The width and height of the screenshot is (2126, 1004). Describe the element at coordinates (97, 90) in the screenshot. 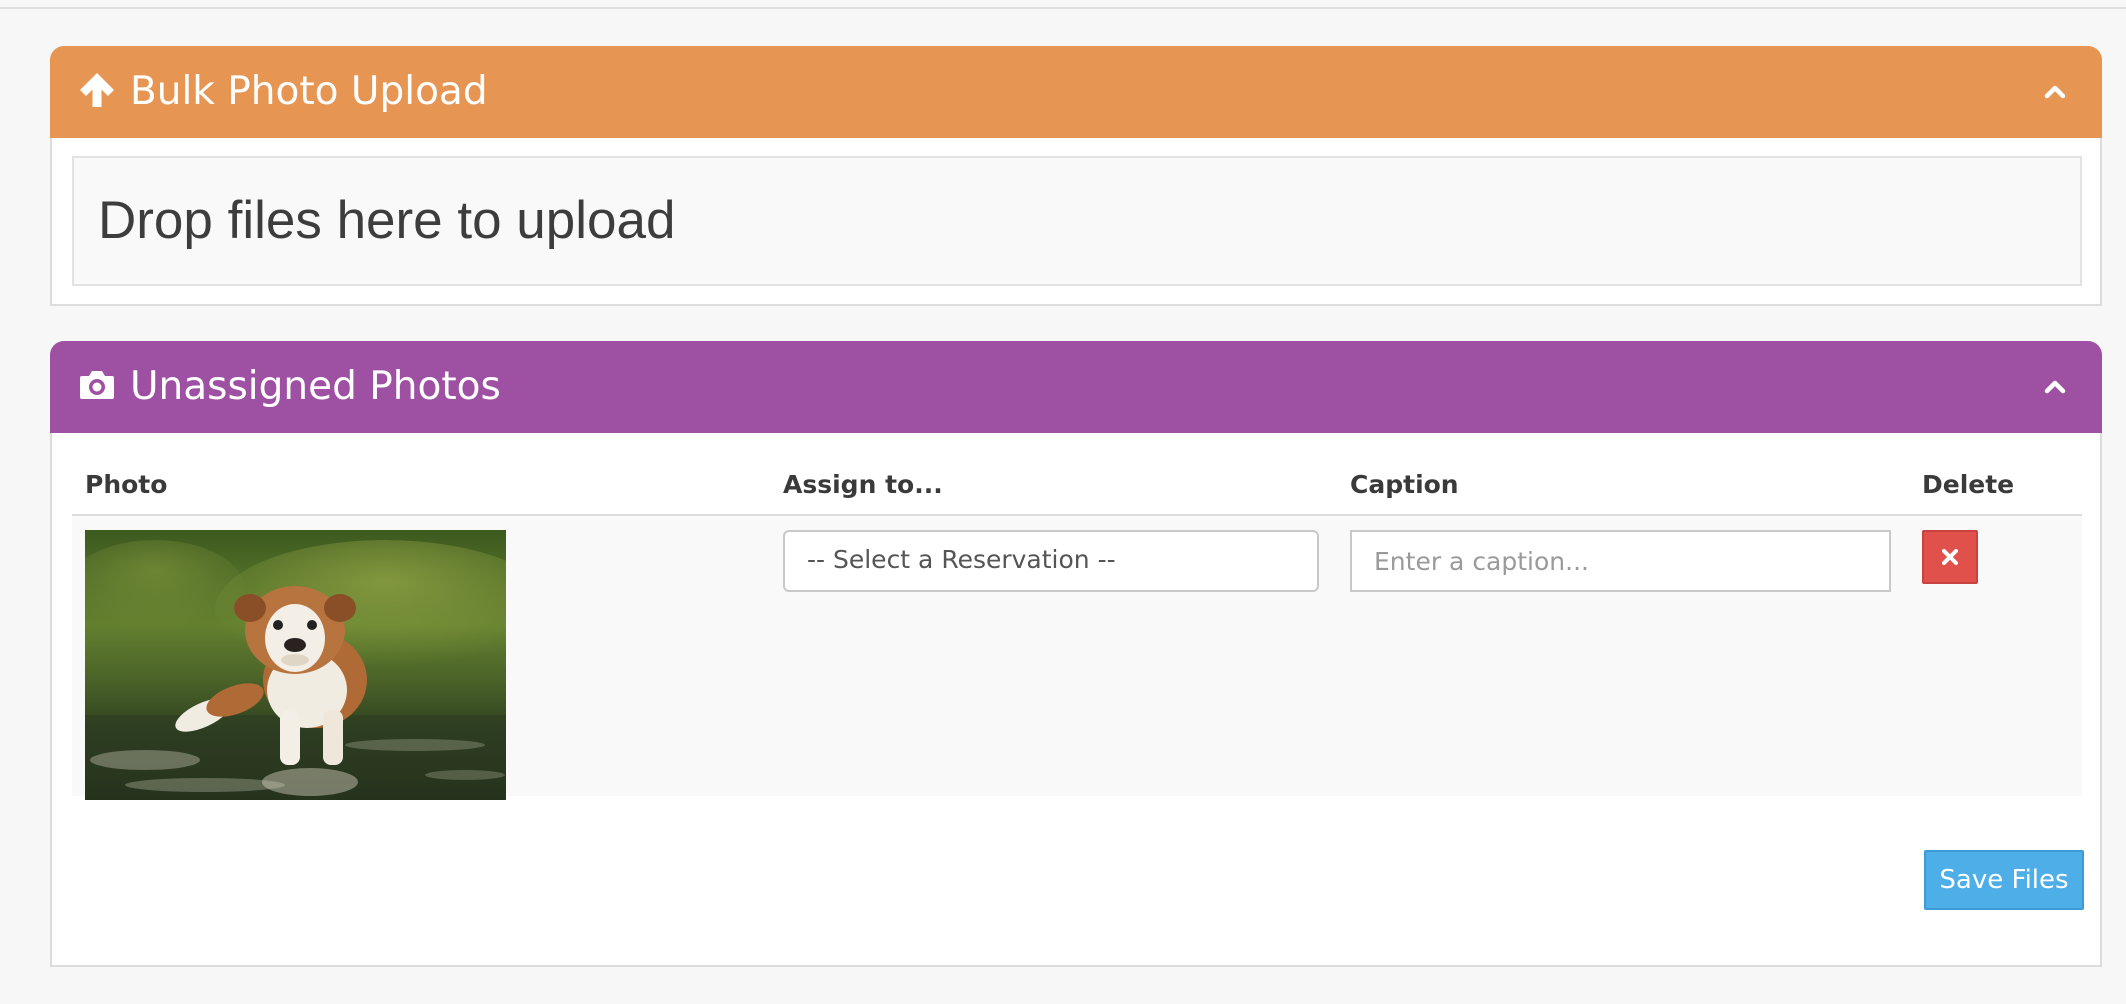

I see `arrow-up-icon` at that location.